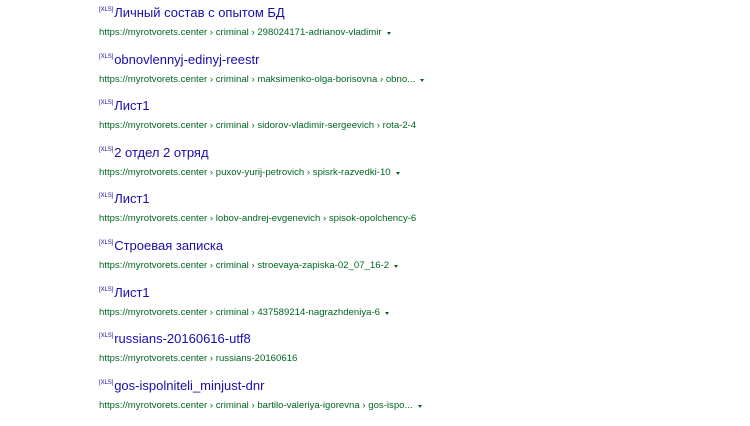 This screenshot has height=426, width=750. What do you see at coordinates (419, 14) in the screenshot?
I see `result-title-line: [XLS] Личный состав с опытом БД` at bounding box center [419, 14].